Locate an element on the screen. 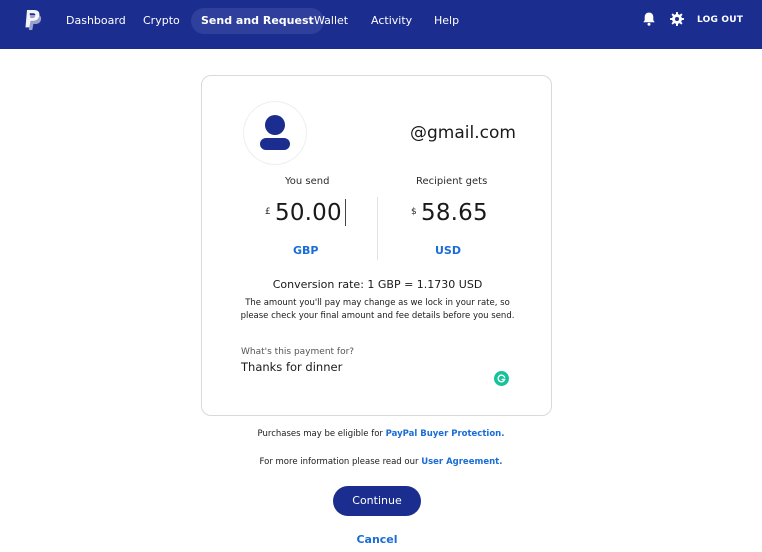  nav-item-dashboard: Dashboard is located at coordinates (96, 21).